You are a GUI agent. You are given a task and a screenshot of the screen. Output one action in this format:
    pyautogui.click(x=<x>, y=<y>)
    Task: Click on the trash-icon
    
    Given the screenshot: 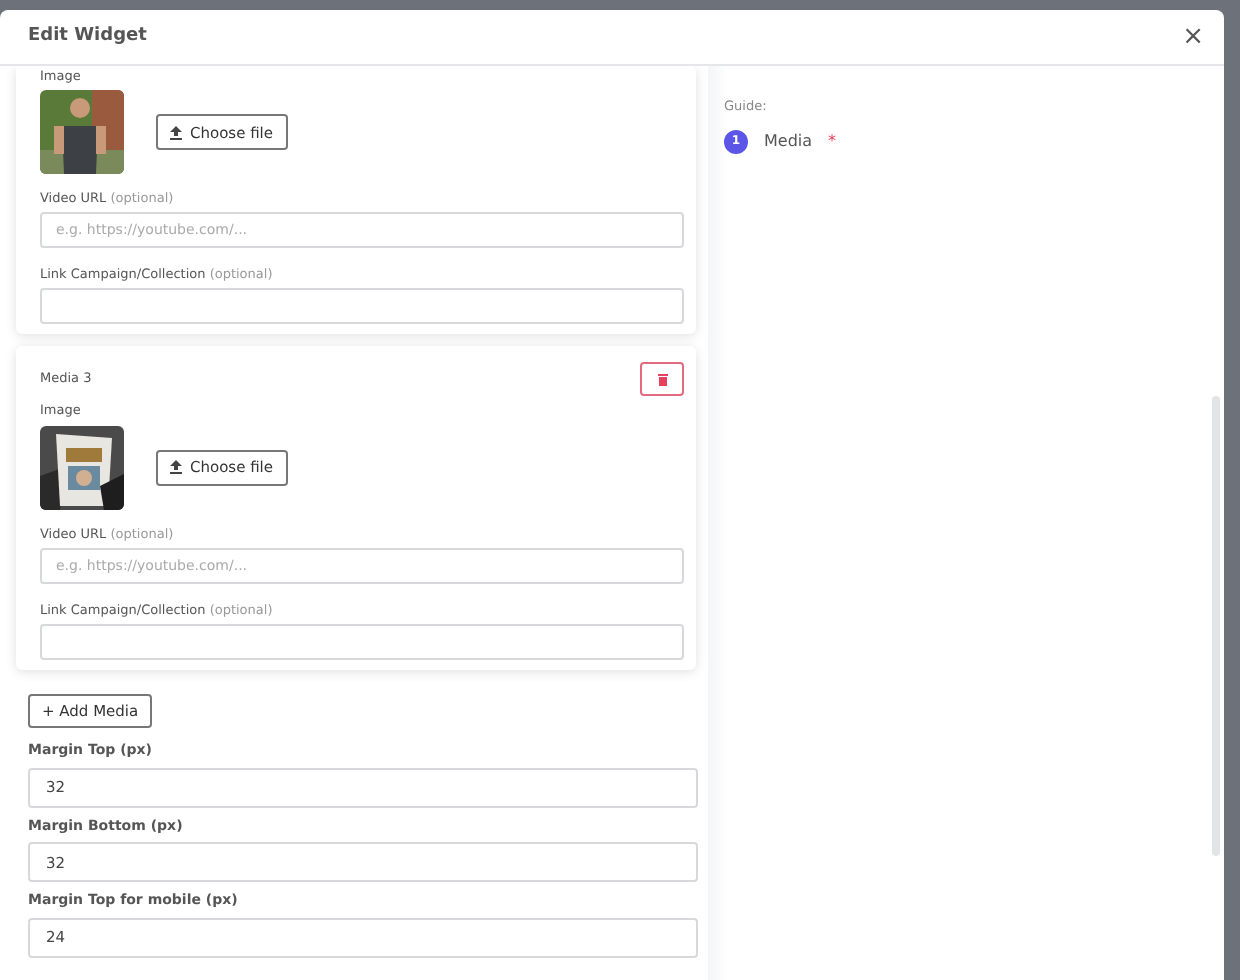 What is the action you would take?
    pyautogui.click(x=662, y=379)
    